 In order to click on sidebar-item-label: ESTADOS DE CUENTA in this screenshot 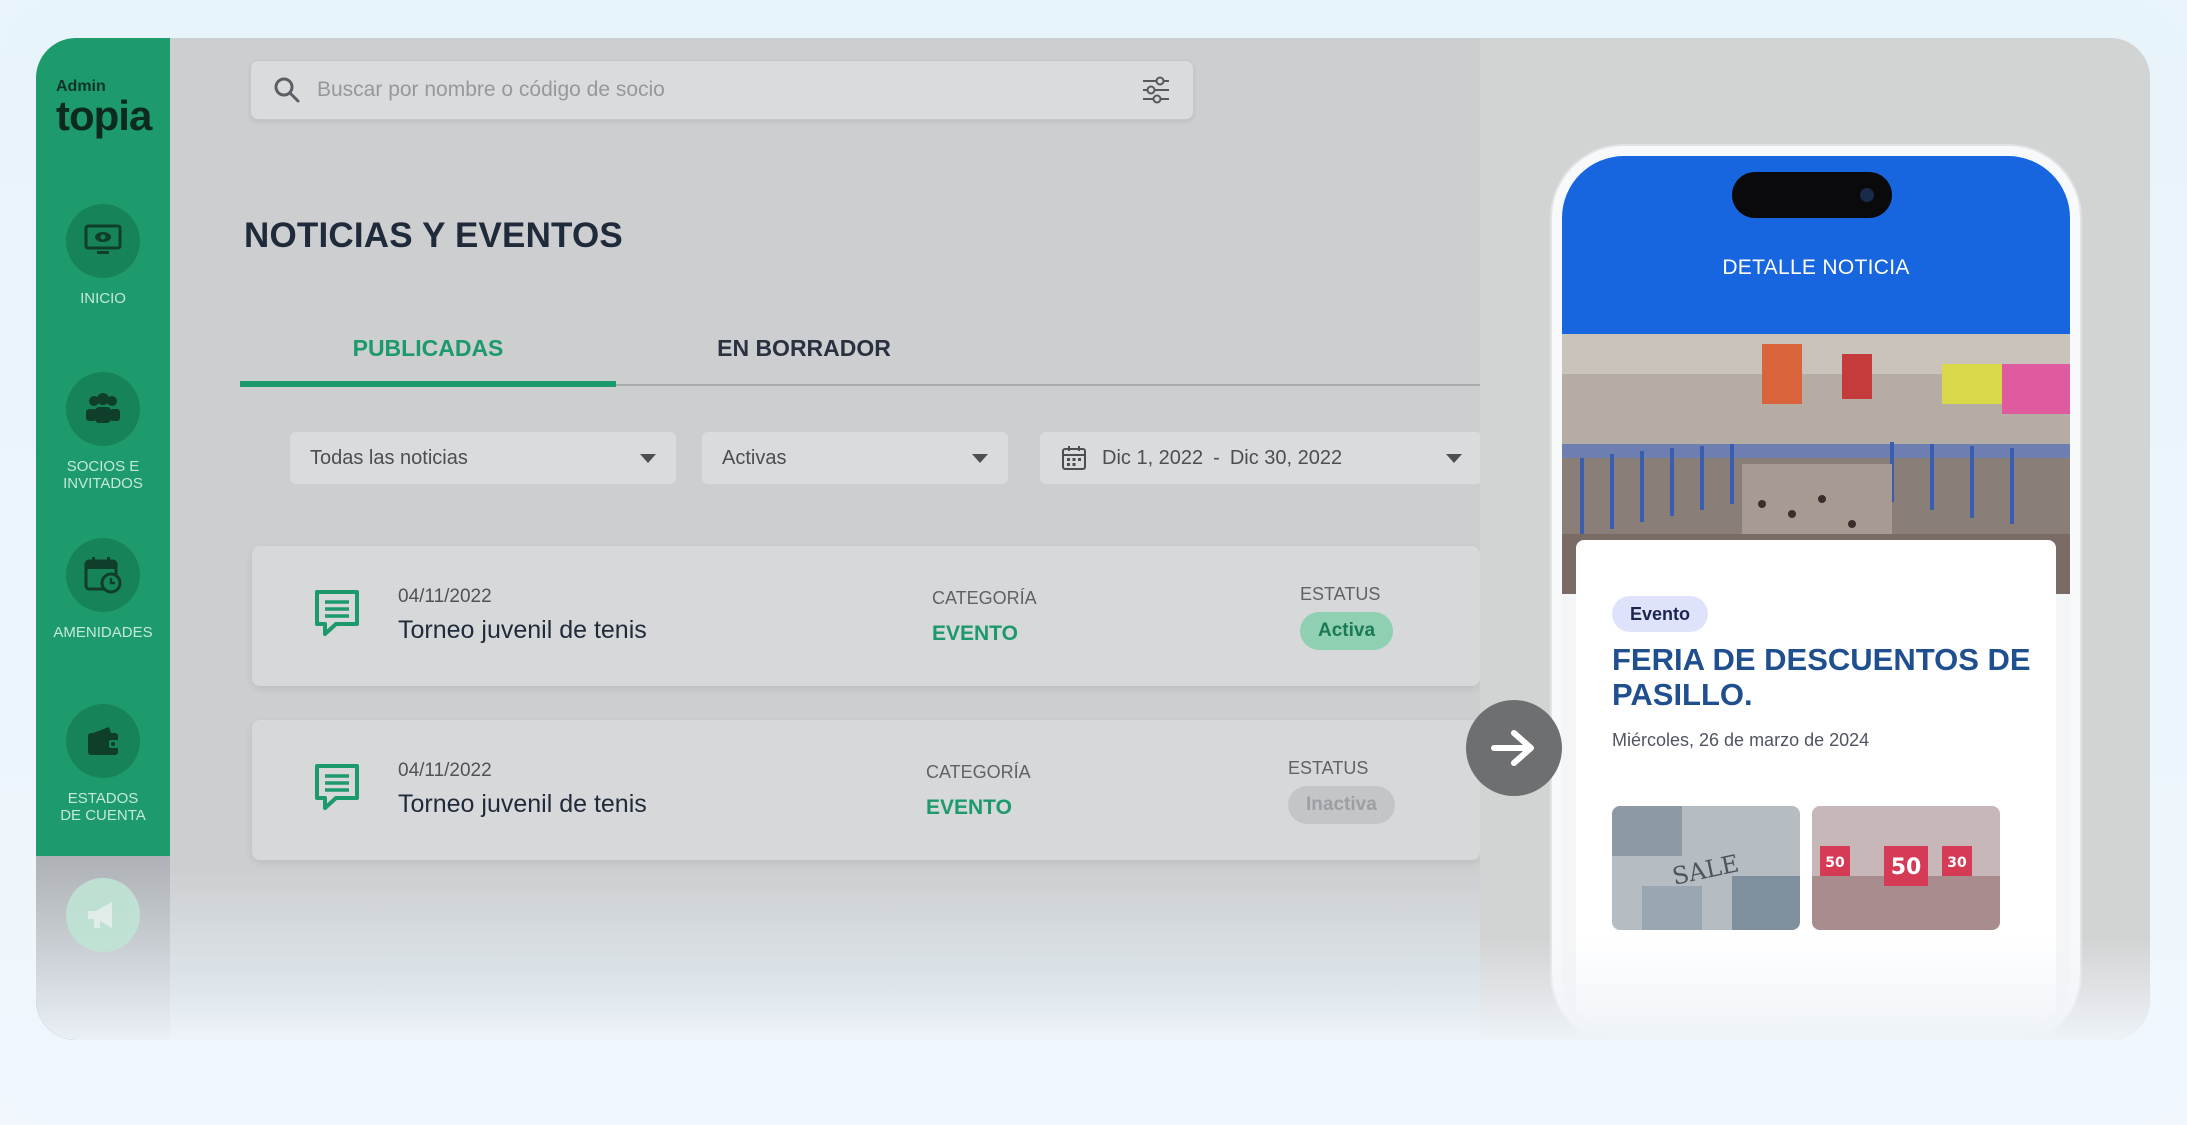, I will do `click(103, 807)`.